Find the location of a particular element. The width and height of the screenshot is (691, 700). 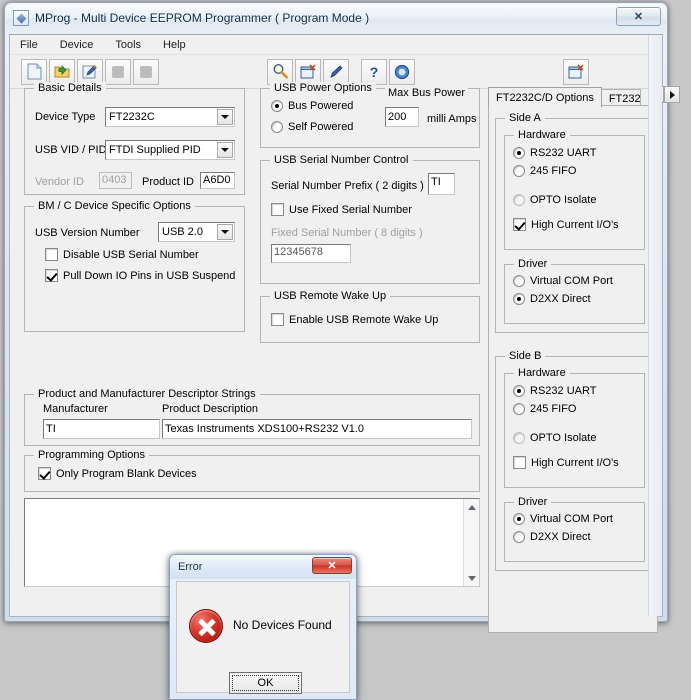

side-a-high-current-checkbox: High Current I/O's is located at coordinates (566, 224).